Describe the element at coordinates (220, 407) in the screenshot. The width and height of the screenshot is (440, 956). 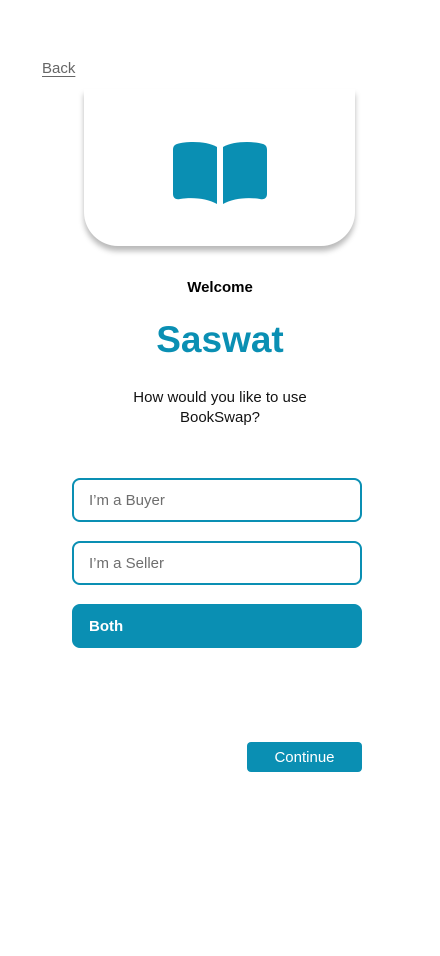
I see `usage-question: How would you like to use BookSwap?` at that location.